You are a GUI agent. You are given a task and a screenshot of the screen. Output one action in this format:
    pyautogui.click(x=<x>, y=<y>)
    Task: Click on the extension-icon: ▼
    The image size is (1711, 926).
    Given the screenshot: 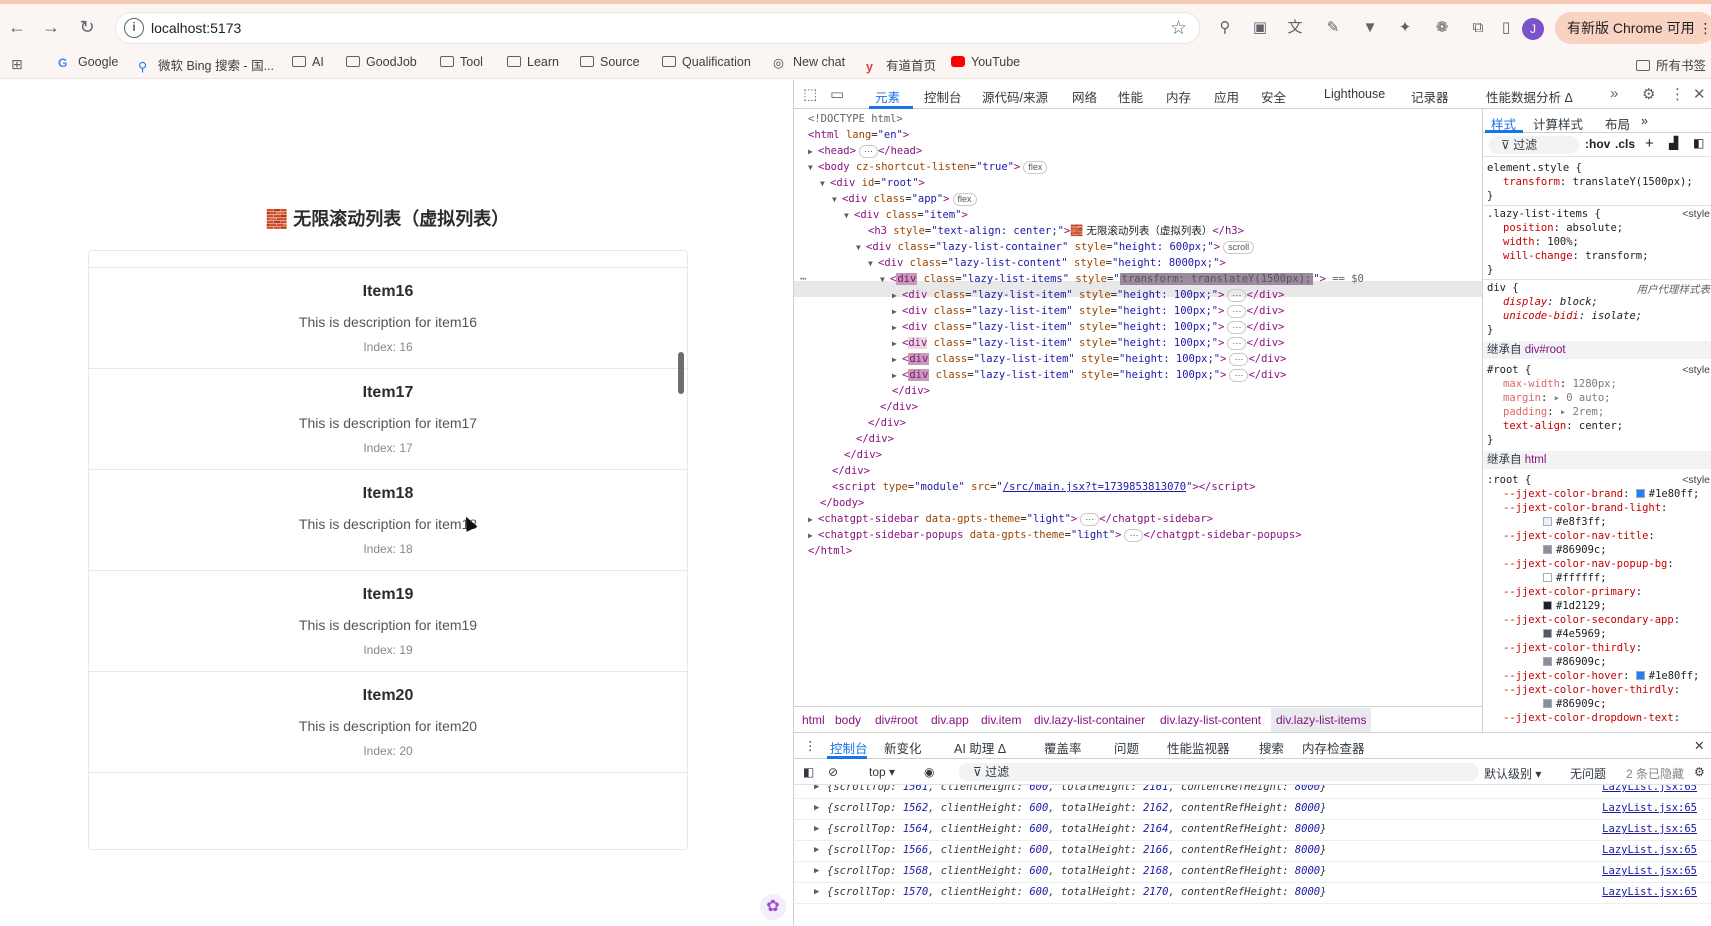 What is the action you would take?
    pyautogui.click(x=1370, y=28)
    